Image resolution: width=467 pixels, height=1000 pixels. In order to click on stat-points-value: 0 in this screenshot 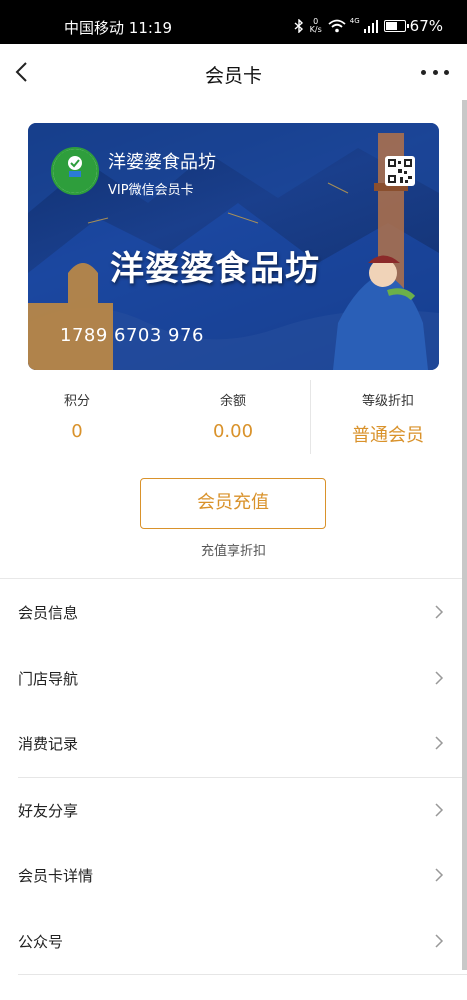, I will do `click(77, 431)`.